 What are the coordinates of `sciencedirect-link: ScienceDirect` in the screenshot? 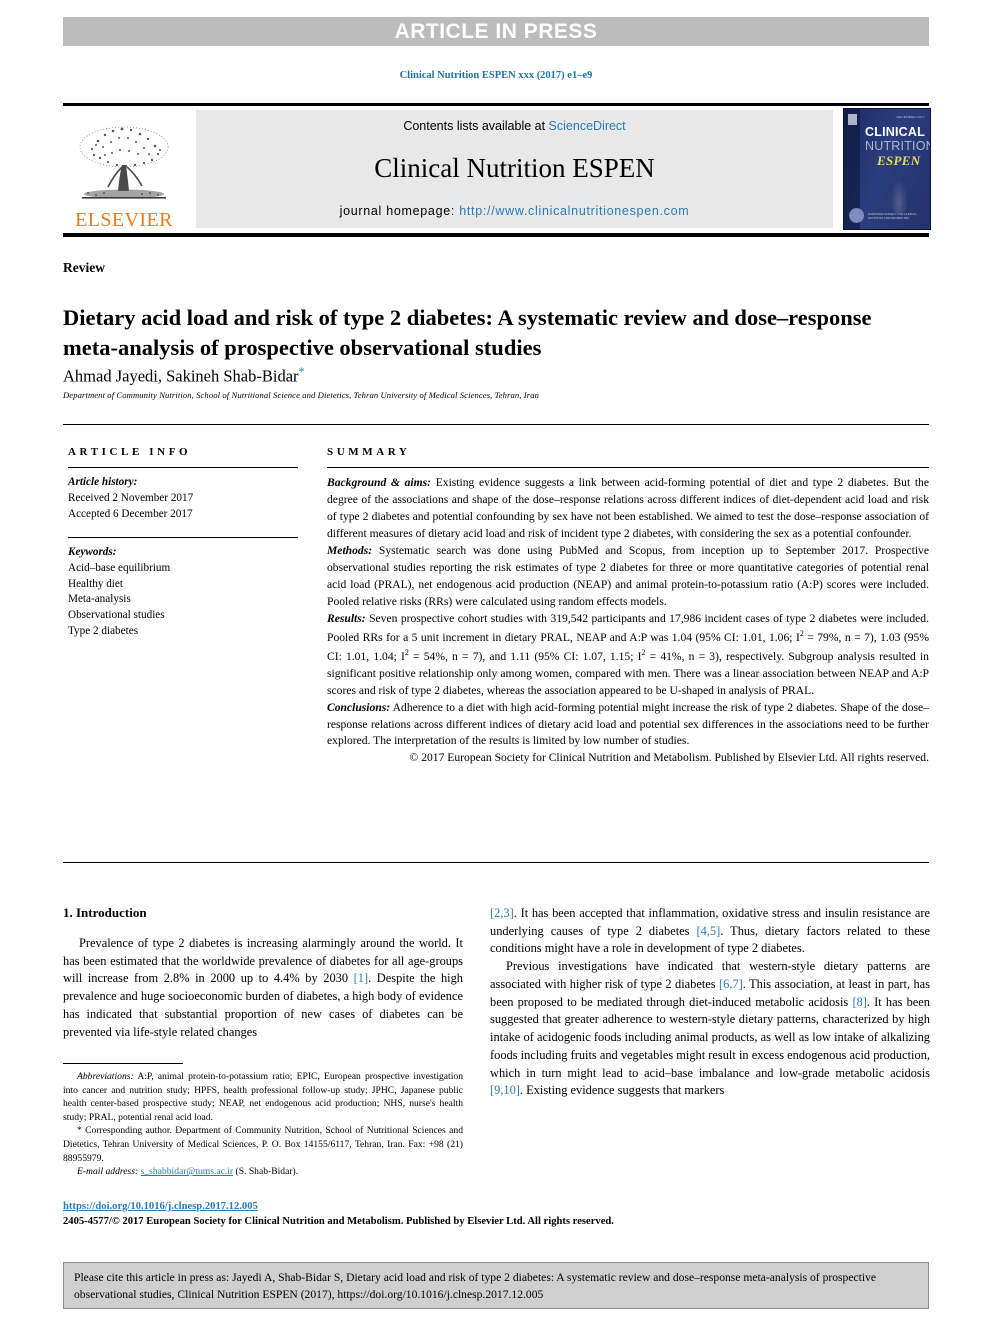 It's located at (587, 126).